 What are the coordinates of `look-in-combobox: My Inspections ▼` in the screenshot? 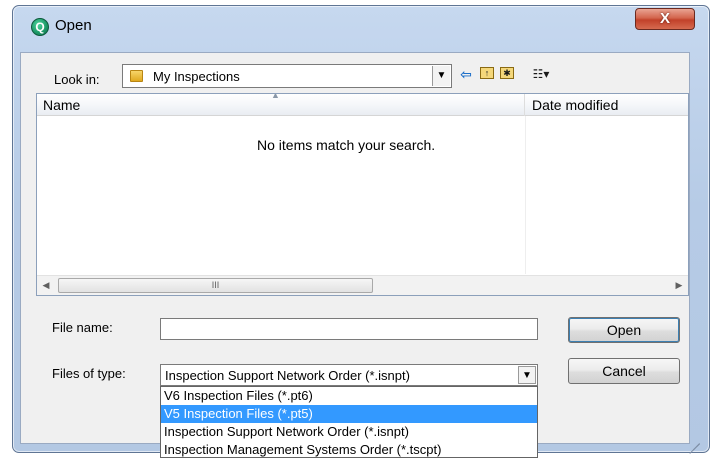 It's located at (287, 76).